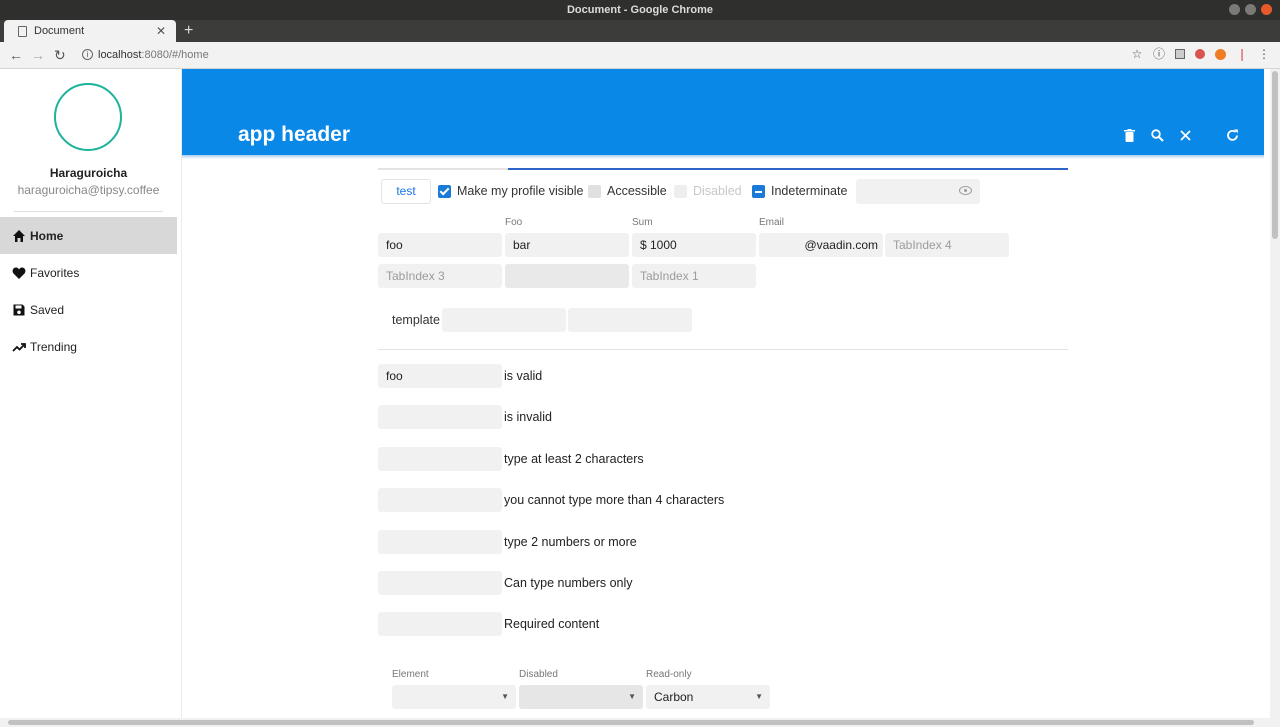 This screenshot has width=1280, height=727. I want to click on horizontal-scrollbar, so click(640, 722).